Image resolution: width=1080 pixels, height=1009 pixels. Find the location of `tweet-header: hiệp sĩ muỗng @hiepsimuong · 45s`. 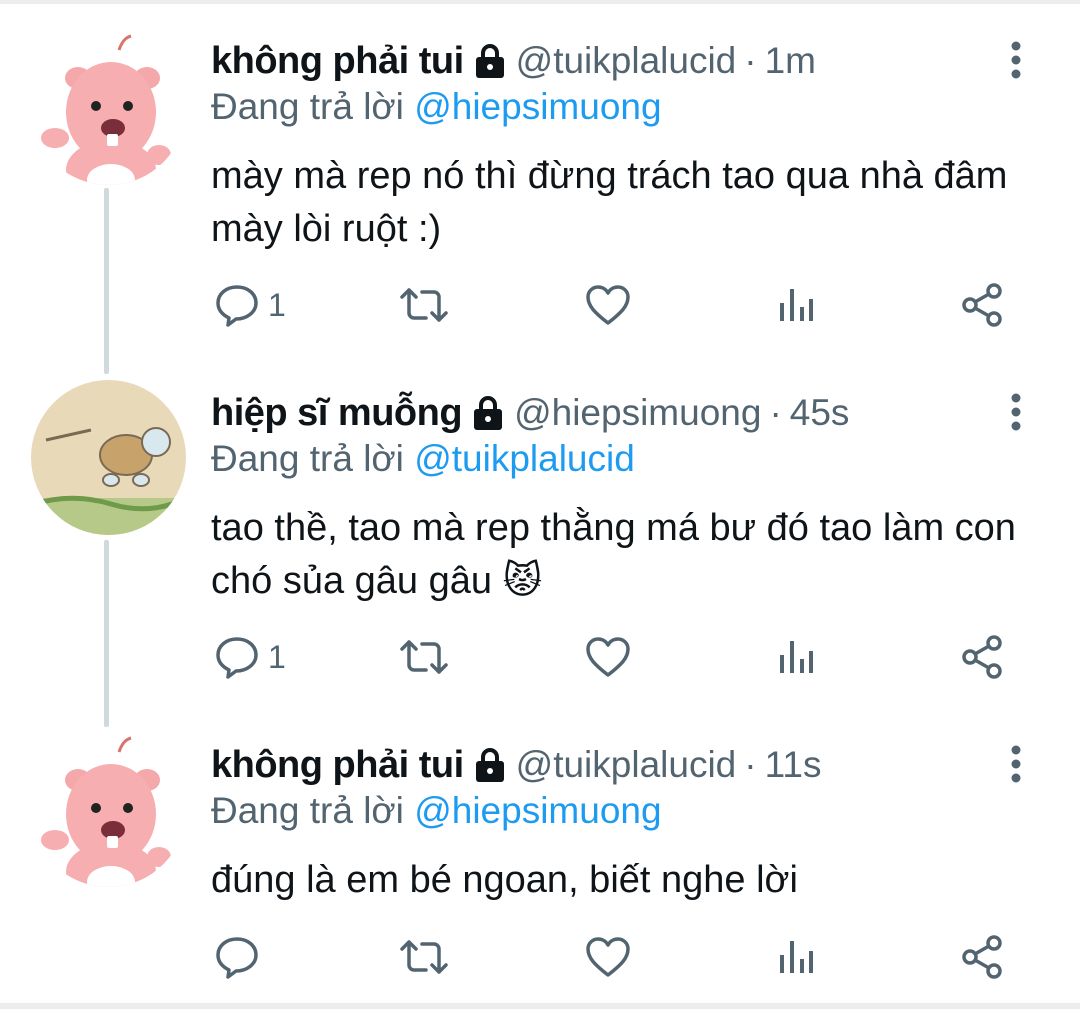

tweet-header: hiệp sĩ muỗng @hiepsimuong · 45s is located at coordinates (530, 413).